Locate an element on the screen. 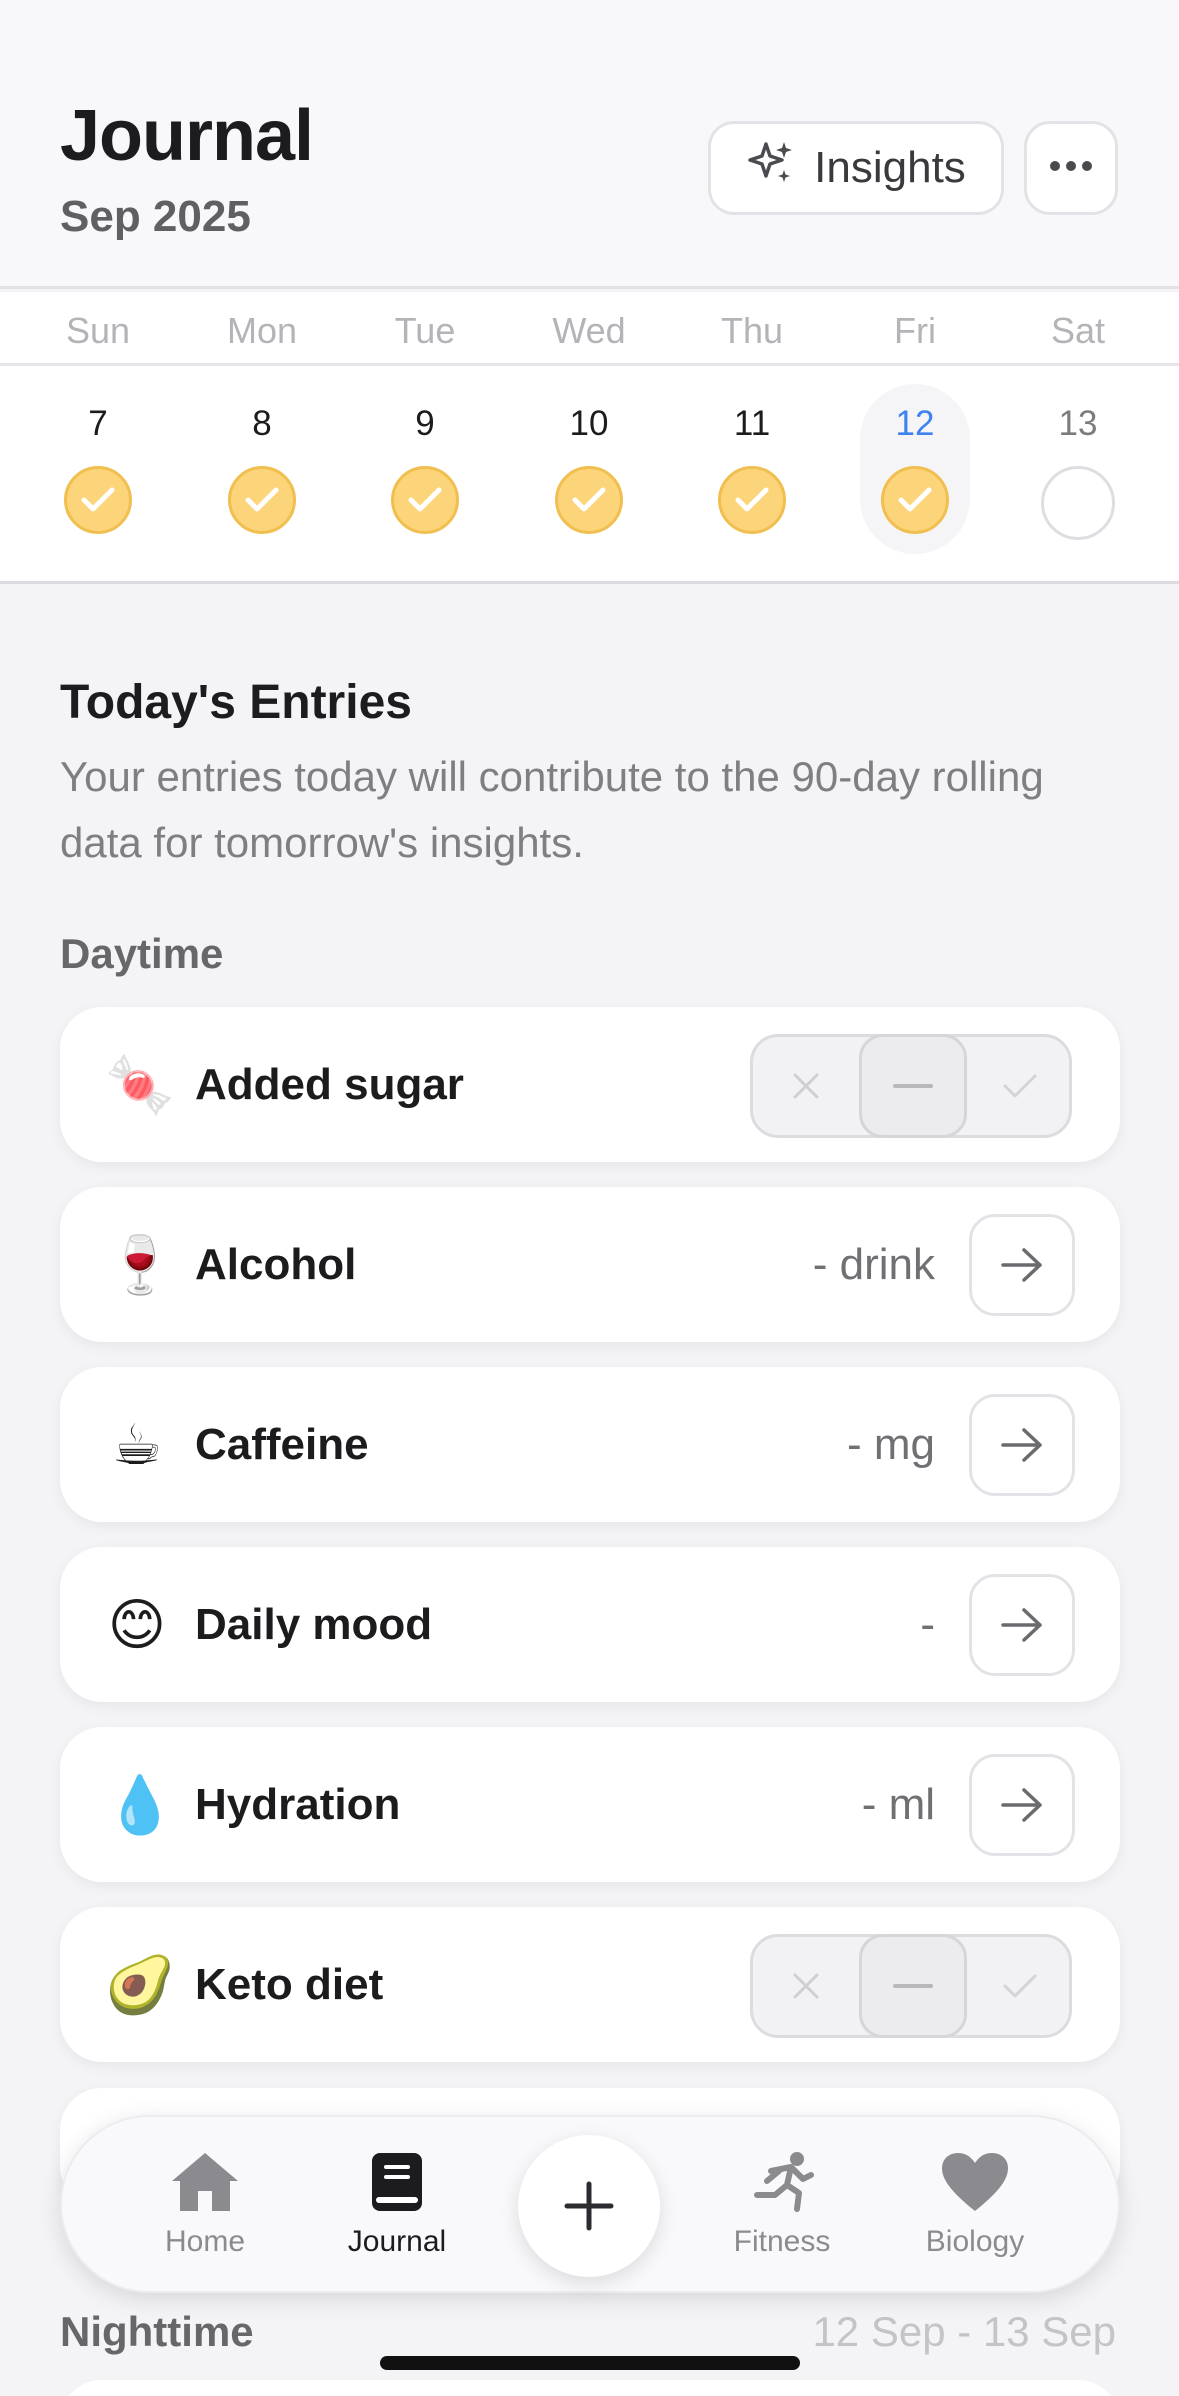 The height and width of the screenshot is (2396, 1179). entry-card-keto-diet: 🥑 Keto diet is located at coordinates (590, 1984).